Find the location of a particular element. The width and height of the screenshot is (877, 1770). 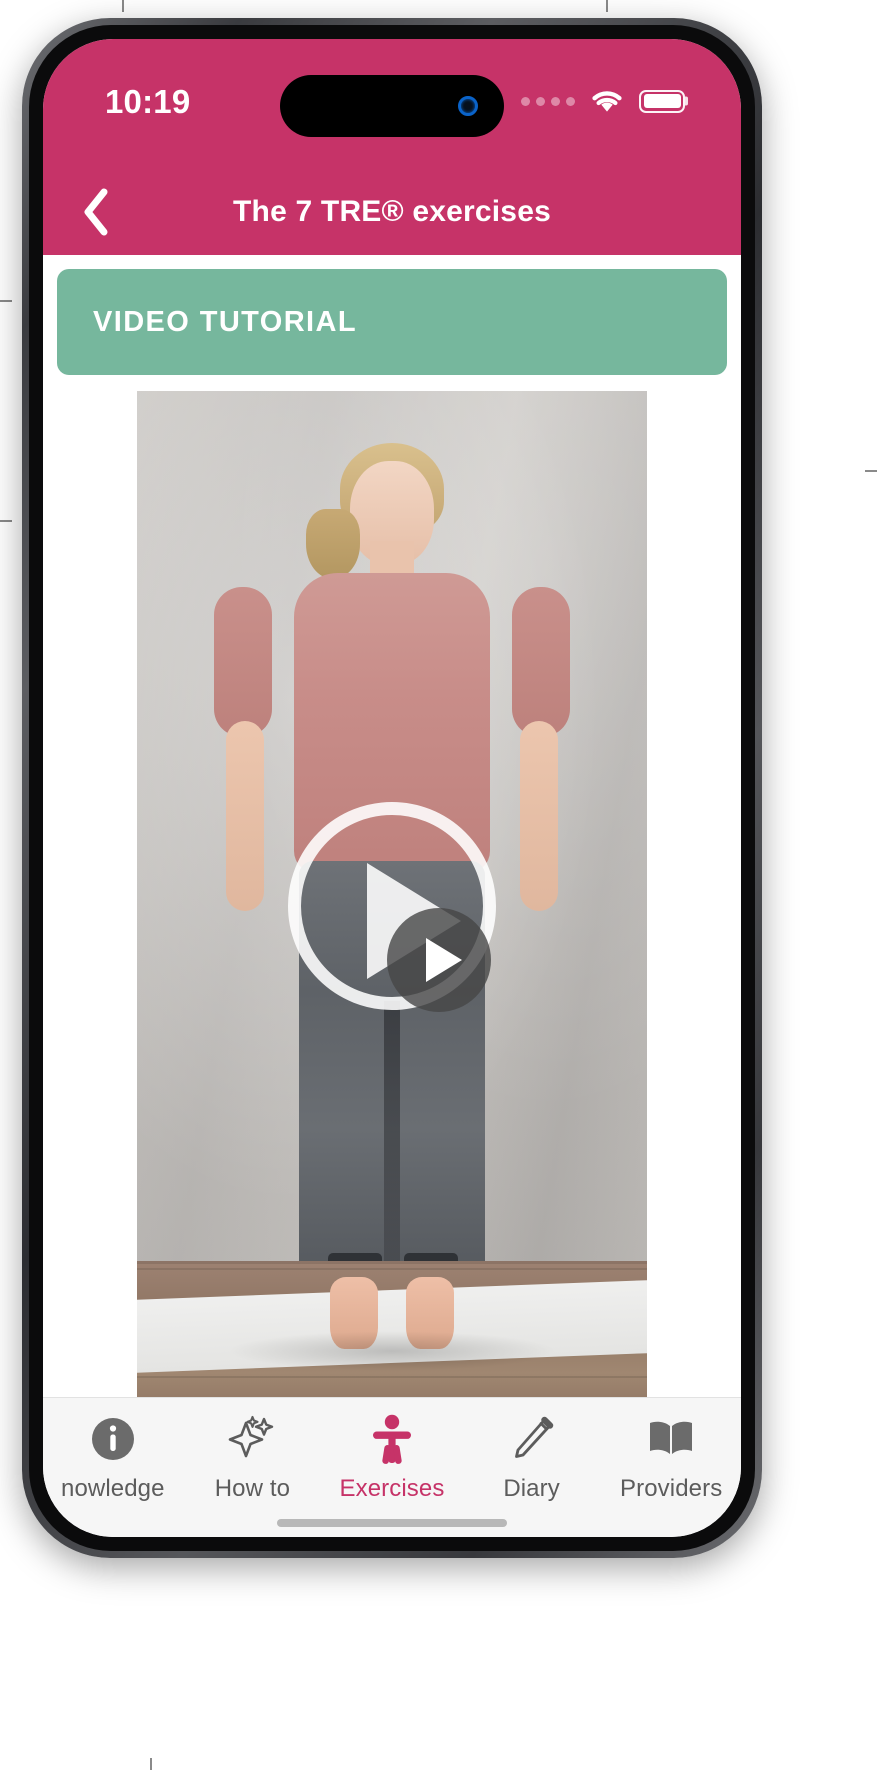

tab-diary: Diary is located at coordinates (532, 1458).